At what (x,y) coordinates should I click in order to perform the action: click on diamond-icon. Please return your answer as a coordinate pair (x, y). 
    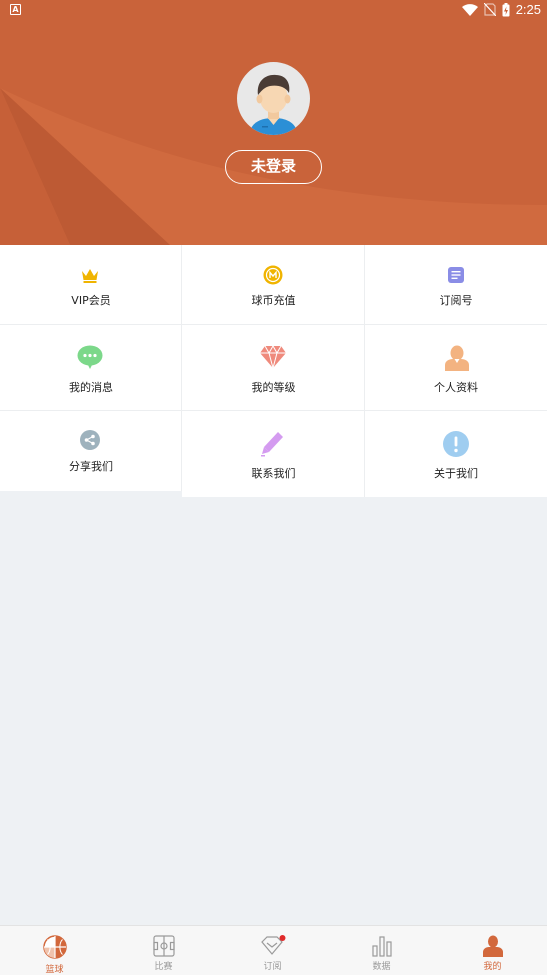
    Looking at the image, I should click on (273, 357).